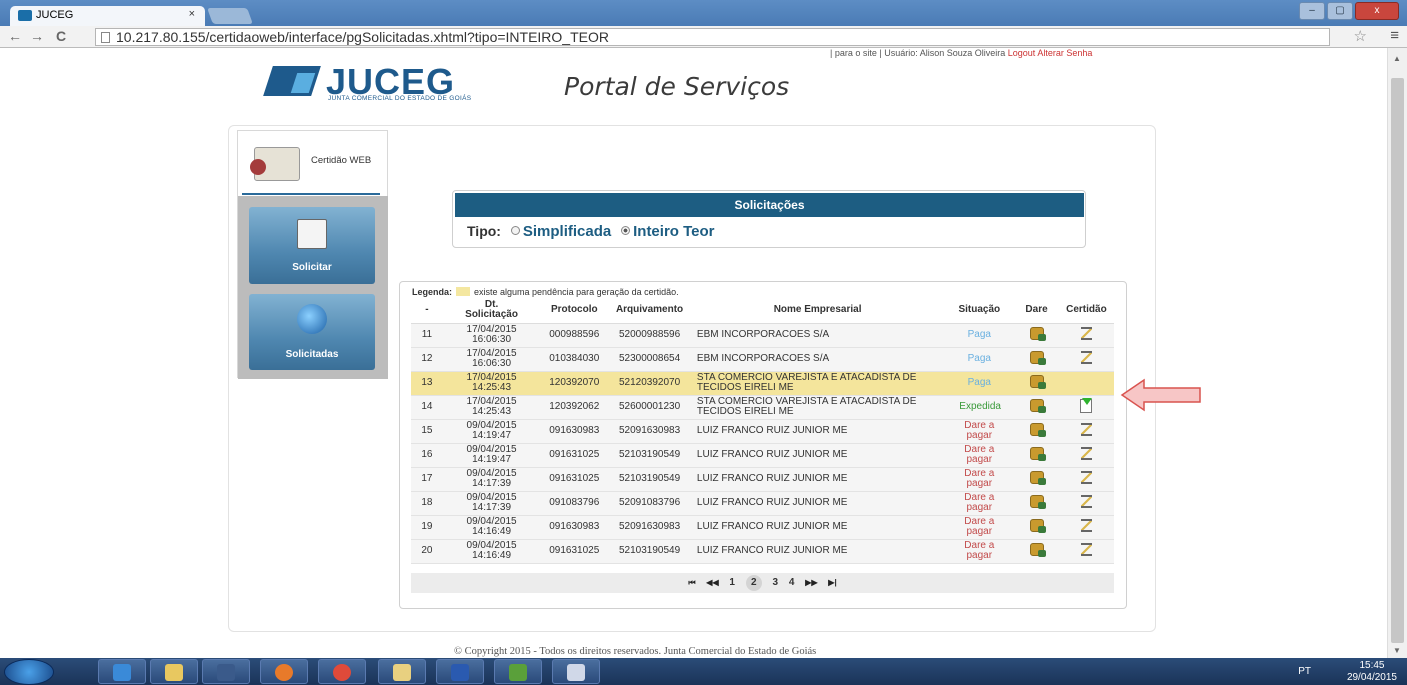  What do you see at coordinates (1086, 405) in the screenshot?
I see `download-certificate-icon` at bounding box center [1086, 405].